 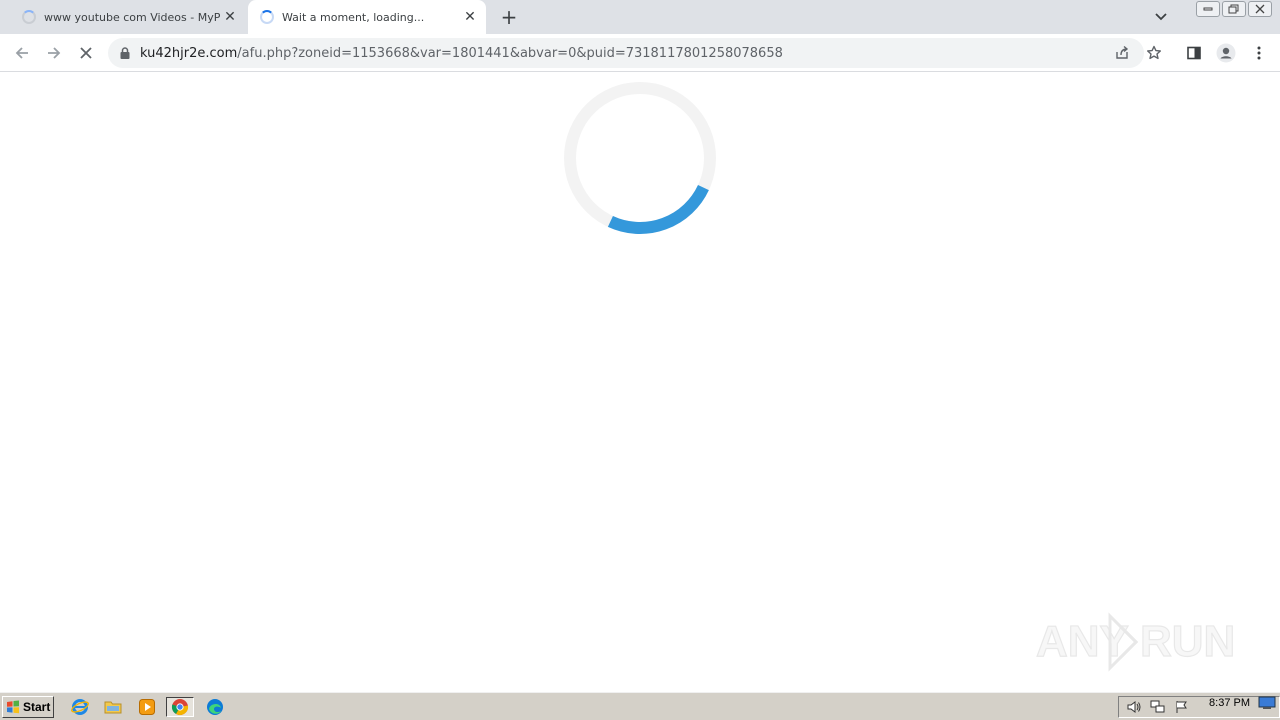 What do you see at coordinates (658, 209) in the screenshot?
I see `spinner-progress-arc` at bounding box center [658, 209].